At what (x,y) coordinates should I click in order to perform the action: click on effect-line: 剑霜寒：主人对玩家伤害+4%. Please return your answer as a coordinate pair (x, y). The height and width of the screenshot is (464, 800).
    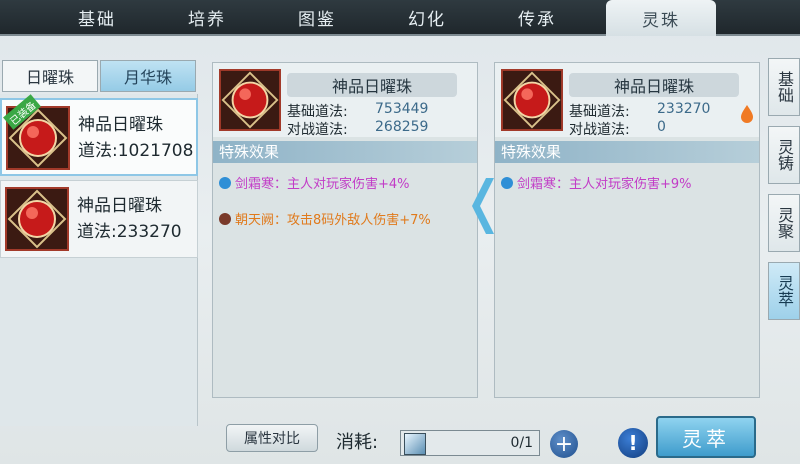
    Looking at the image, I should click on (314, 182).